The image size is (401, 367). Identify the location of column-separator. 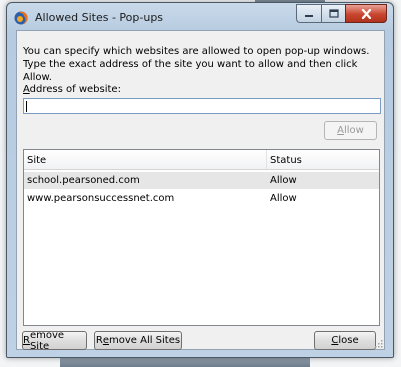
(266, 159).